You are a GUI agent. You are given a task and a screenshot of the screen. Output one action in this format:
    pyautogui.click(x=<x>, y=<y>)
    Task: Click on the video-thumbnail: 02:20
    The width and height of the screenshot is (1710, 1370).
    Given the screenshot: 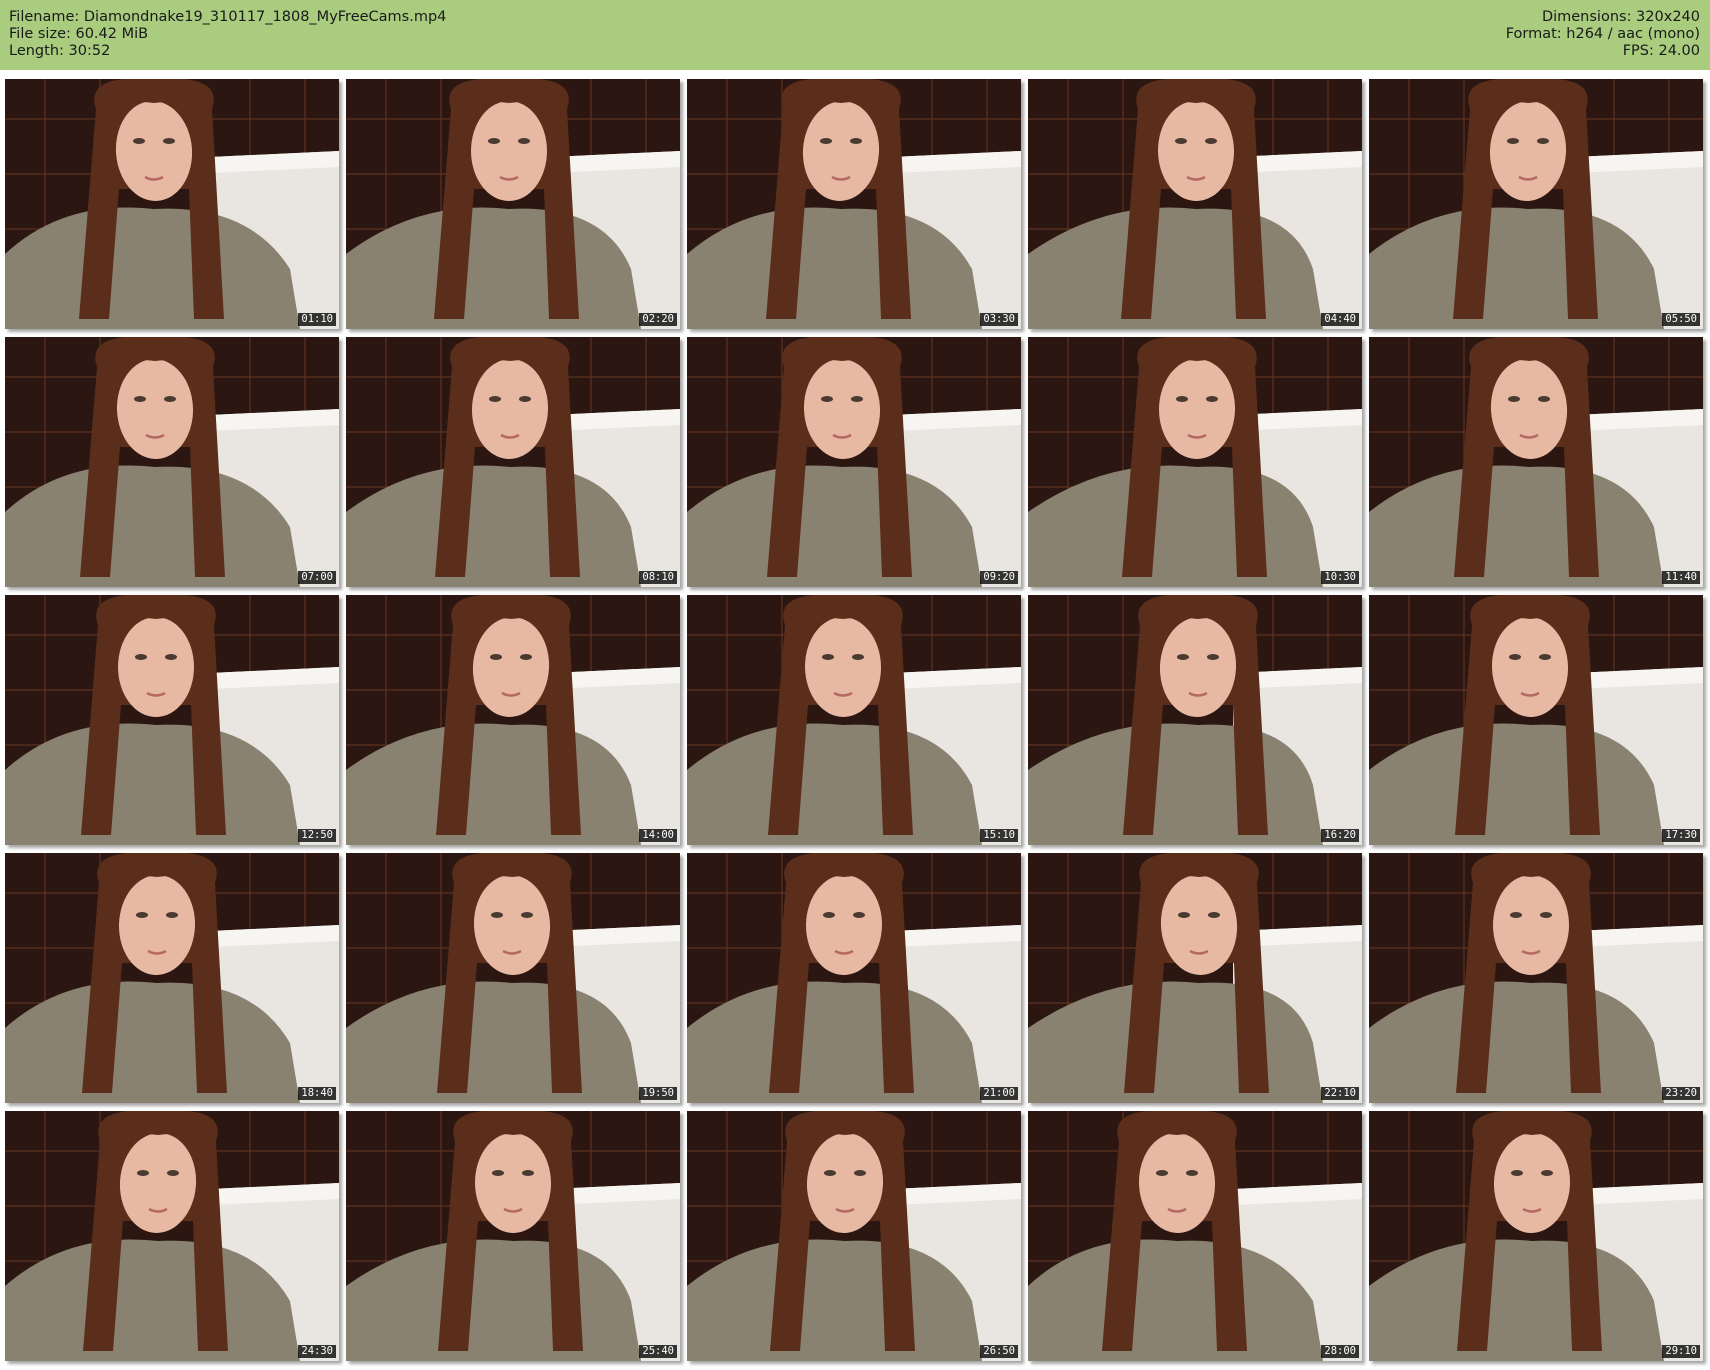 What is the action you would take?
    pyautogui.click(x=513, y=204)
    